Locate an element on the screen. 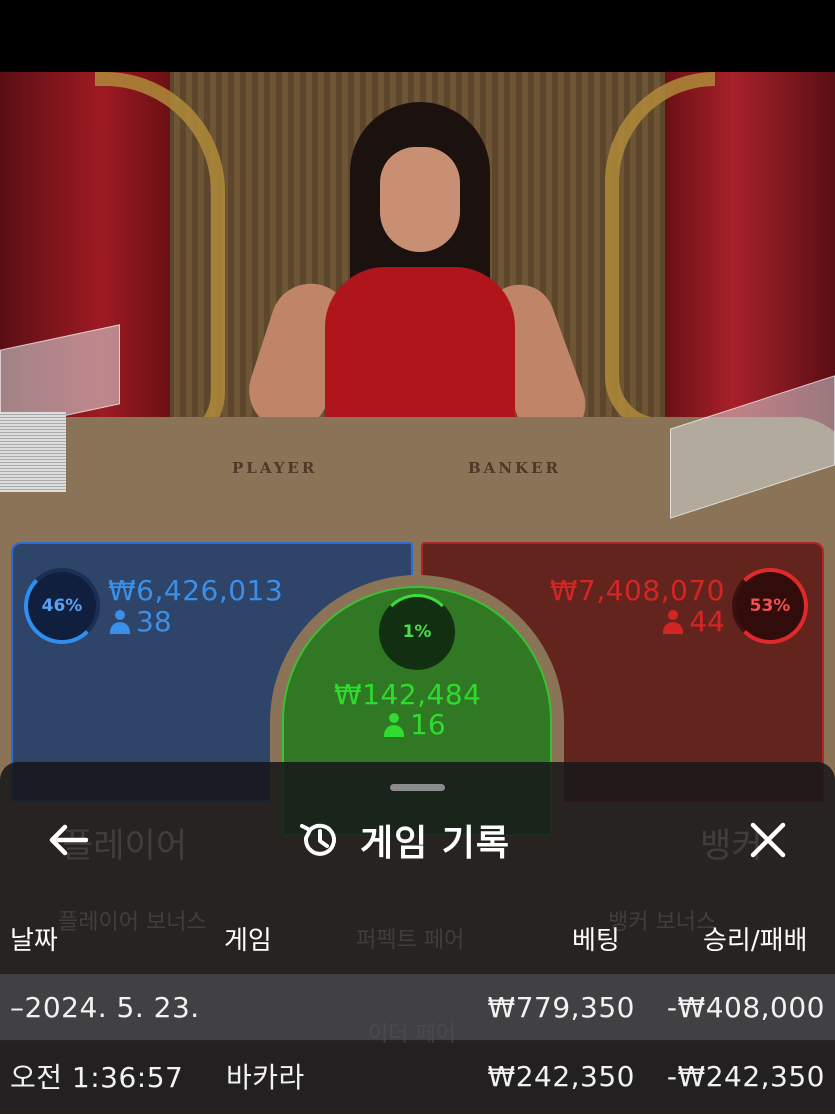 Image resolution: width=835 pixels, height=1114 pixels. row-bet: ₩242,350 is located at coordinates (561, 1076).